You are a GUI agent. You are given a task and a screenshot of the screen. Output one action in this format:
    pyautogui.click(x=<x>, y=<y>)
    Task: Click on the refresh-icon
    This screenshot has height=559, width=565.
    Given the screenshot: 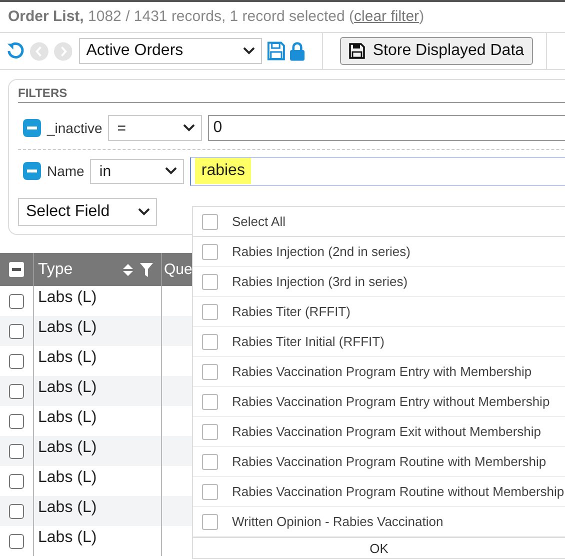 What is the action you would take?
    pyautogui.click(x=16, y=51)
    